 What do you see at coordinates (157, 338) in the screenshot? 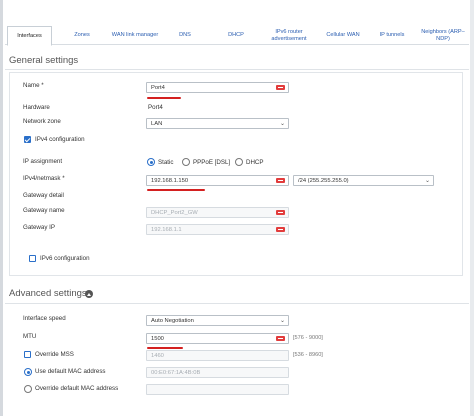
I see `mtu-value: 1500` at bounding box center [157, 338].